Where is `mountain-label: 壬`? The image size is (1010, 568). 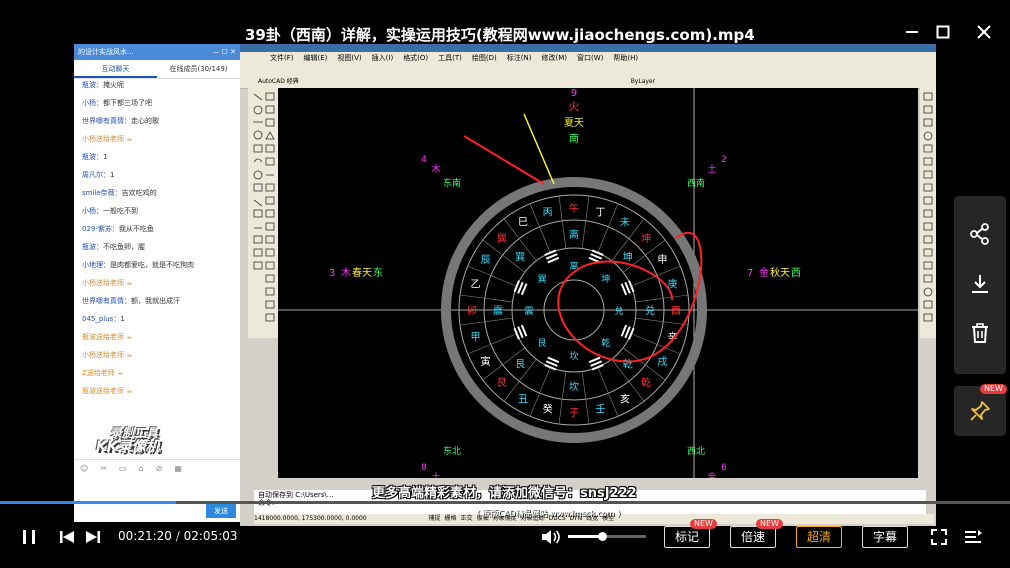 mountain-label: 壬 is located at coordinates (600, 410).